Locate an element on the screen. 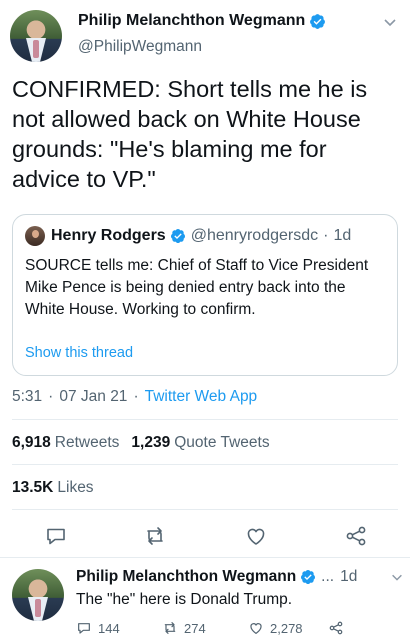 The width and height of the screenshot is (410, 639). likes-stat: 13.5K Likes is located at coordinates (53, 488).